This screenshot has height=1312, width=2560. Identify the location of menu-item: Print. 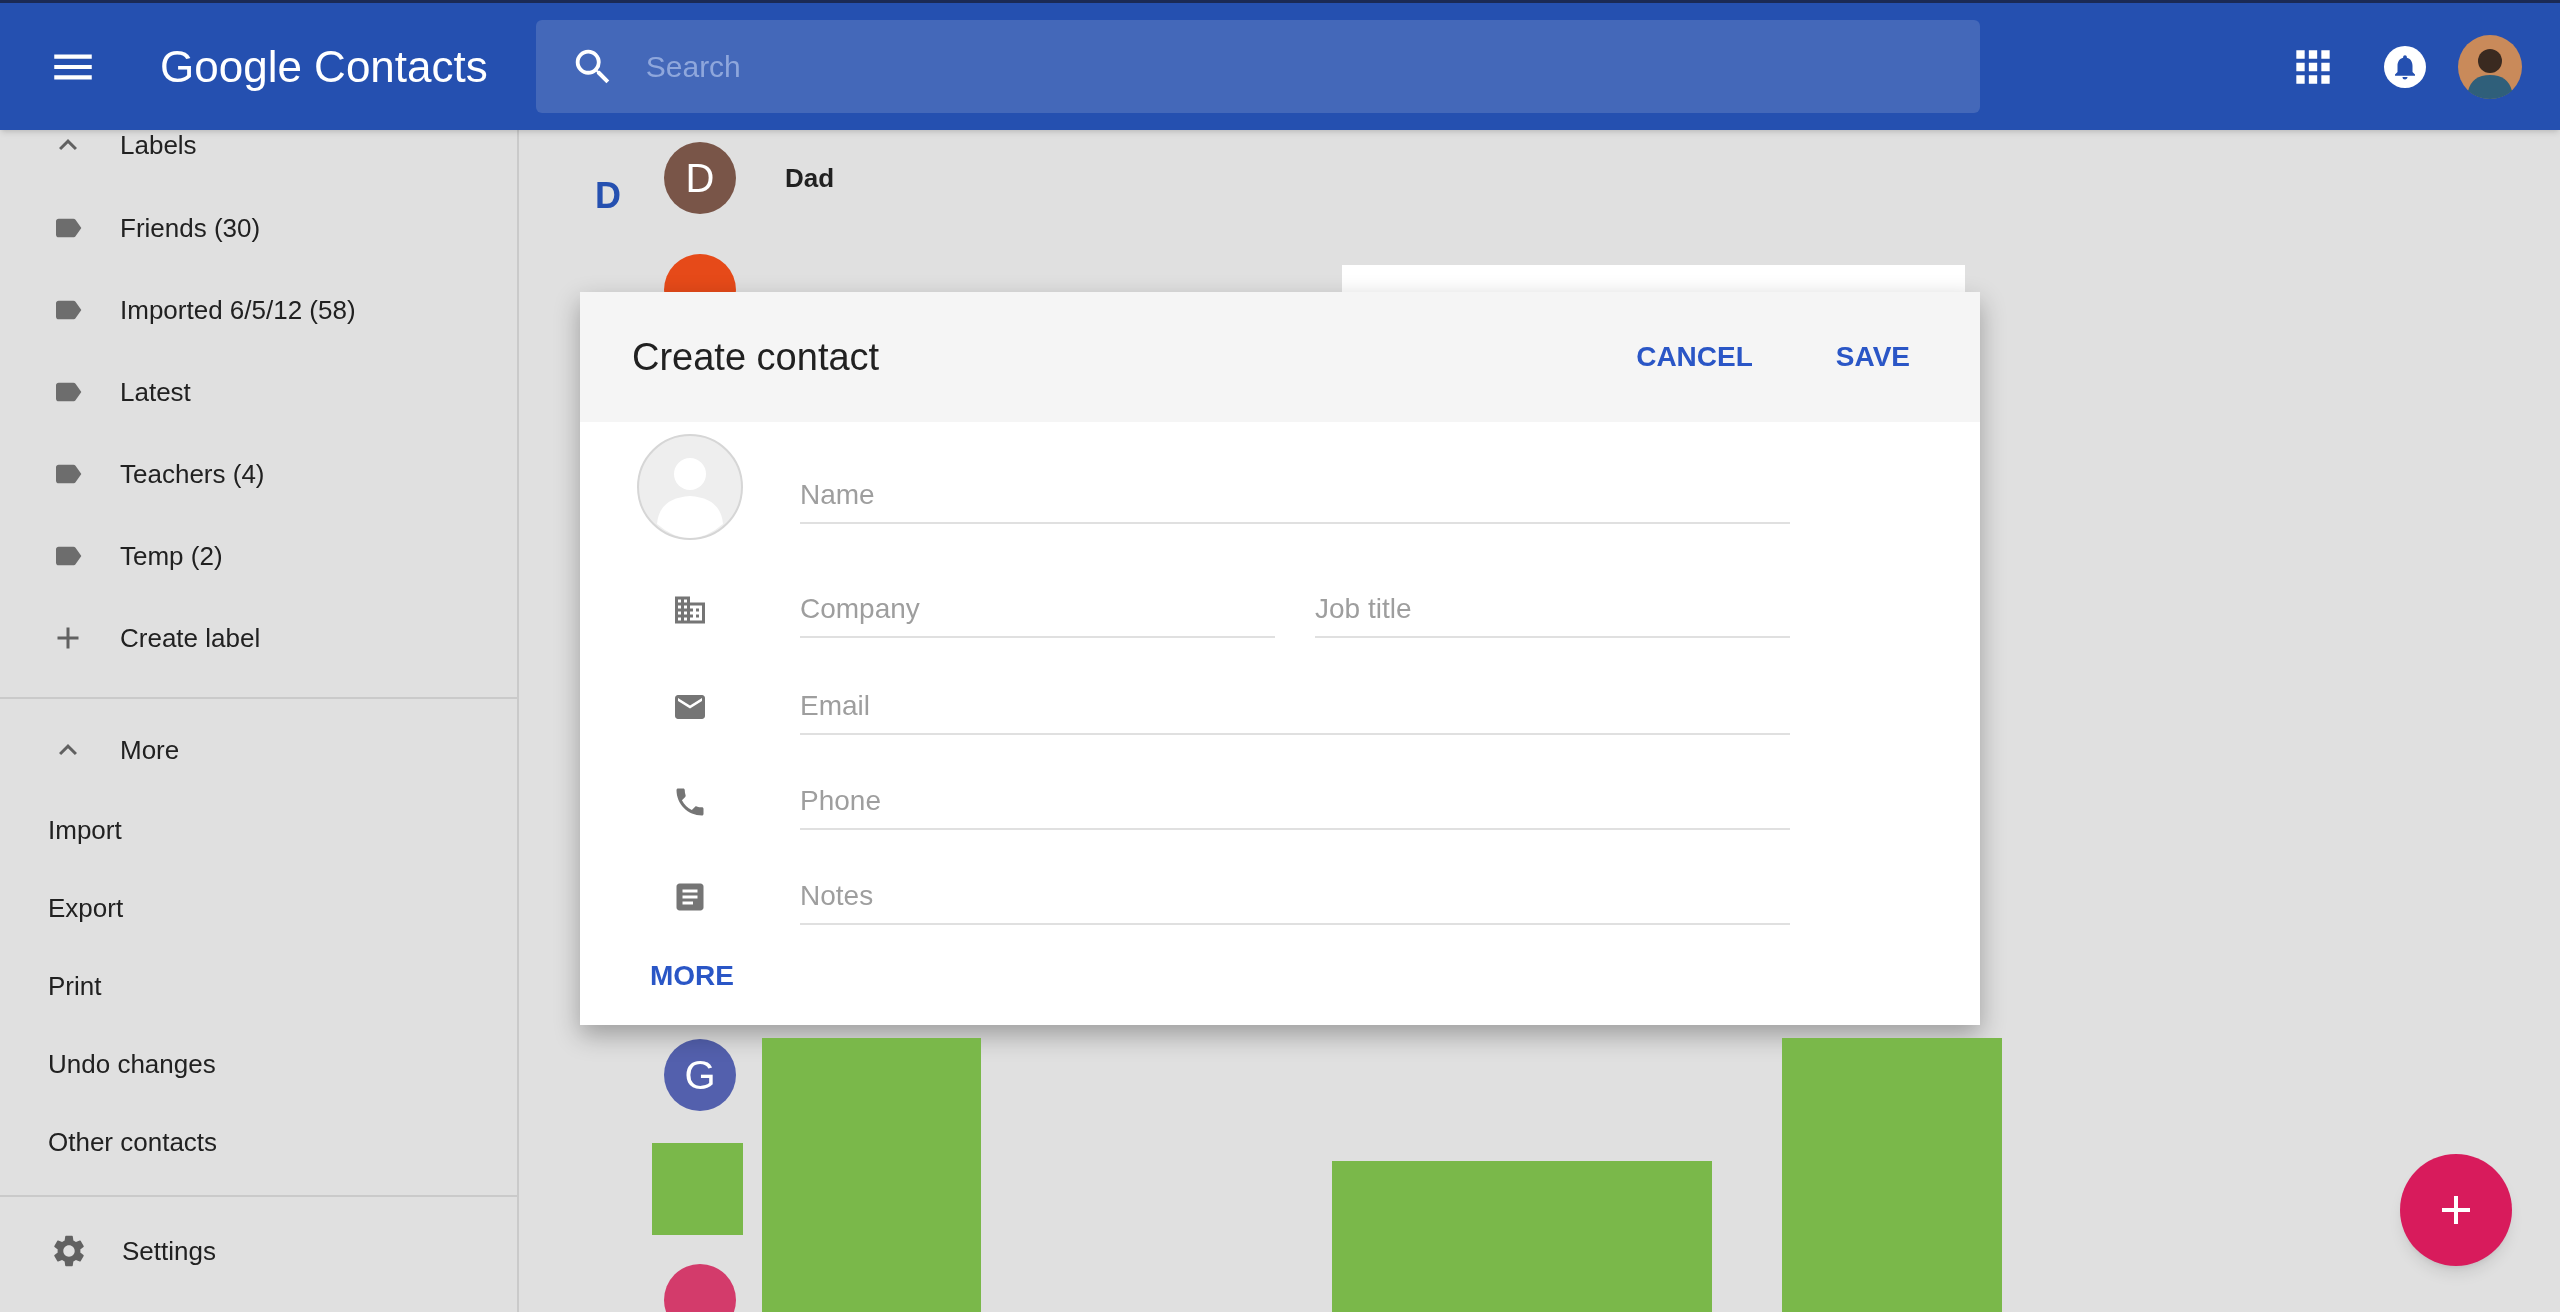
(258, 986).